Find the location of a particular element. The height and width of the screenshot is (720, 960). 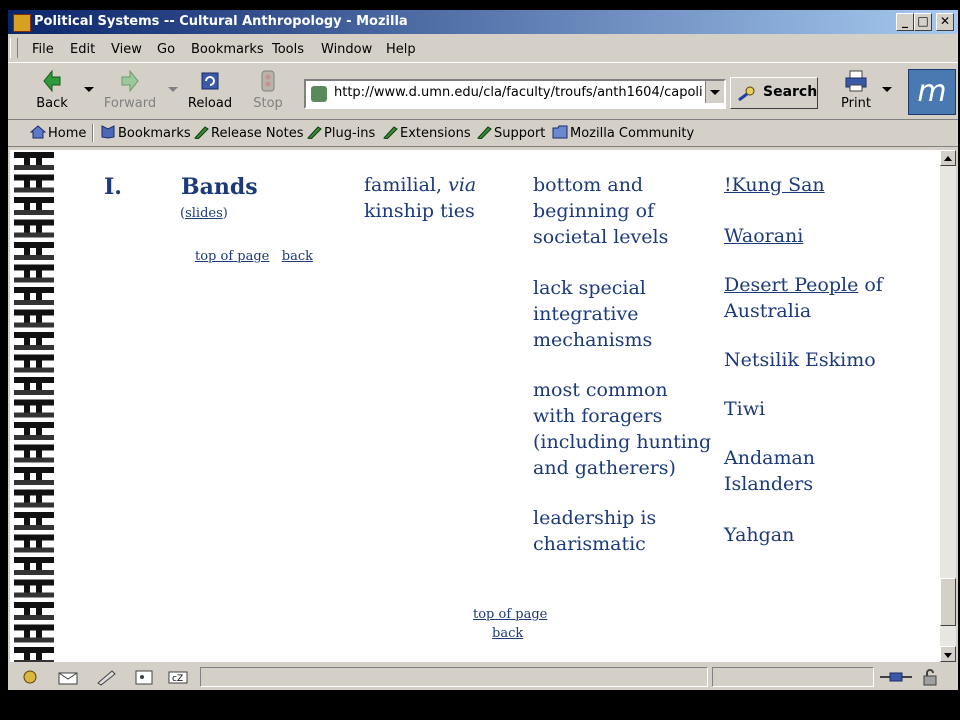

menu-help: Help is located at coordinates (401, 49).